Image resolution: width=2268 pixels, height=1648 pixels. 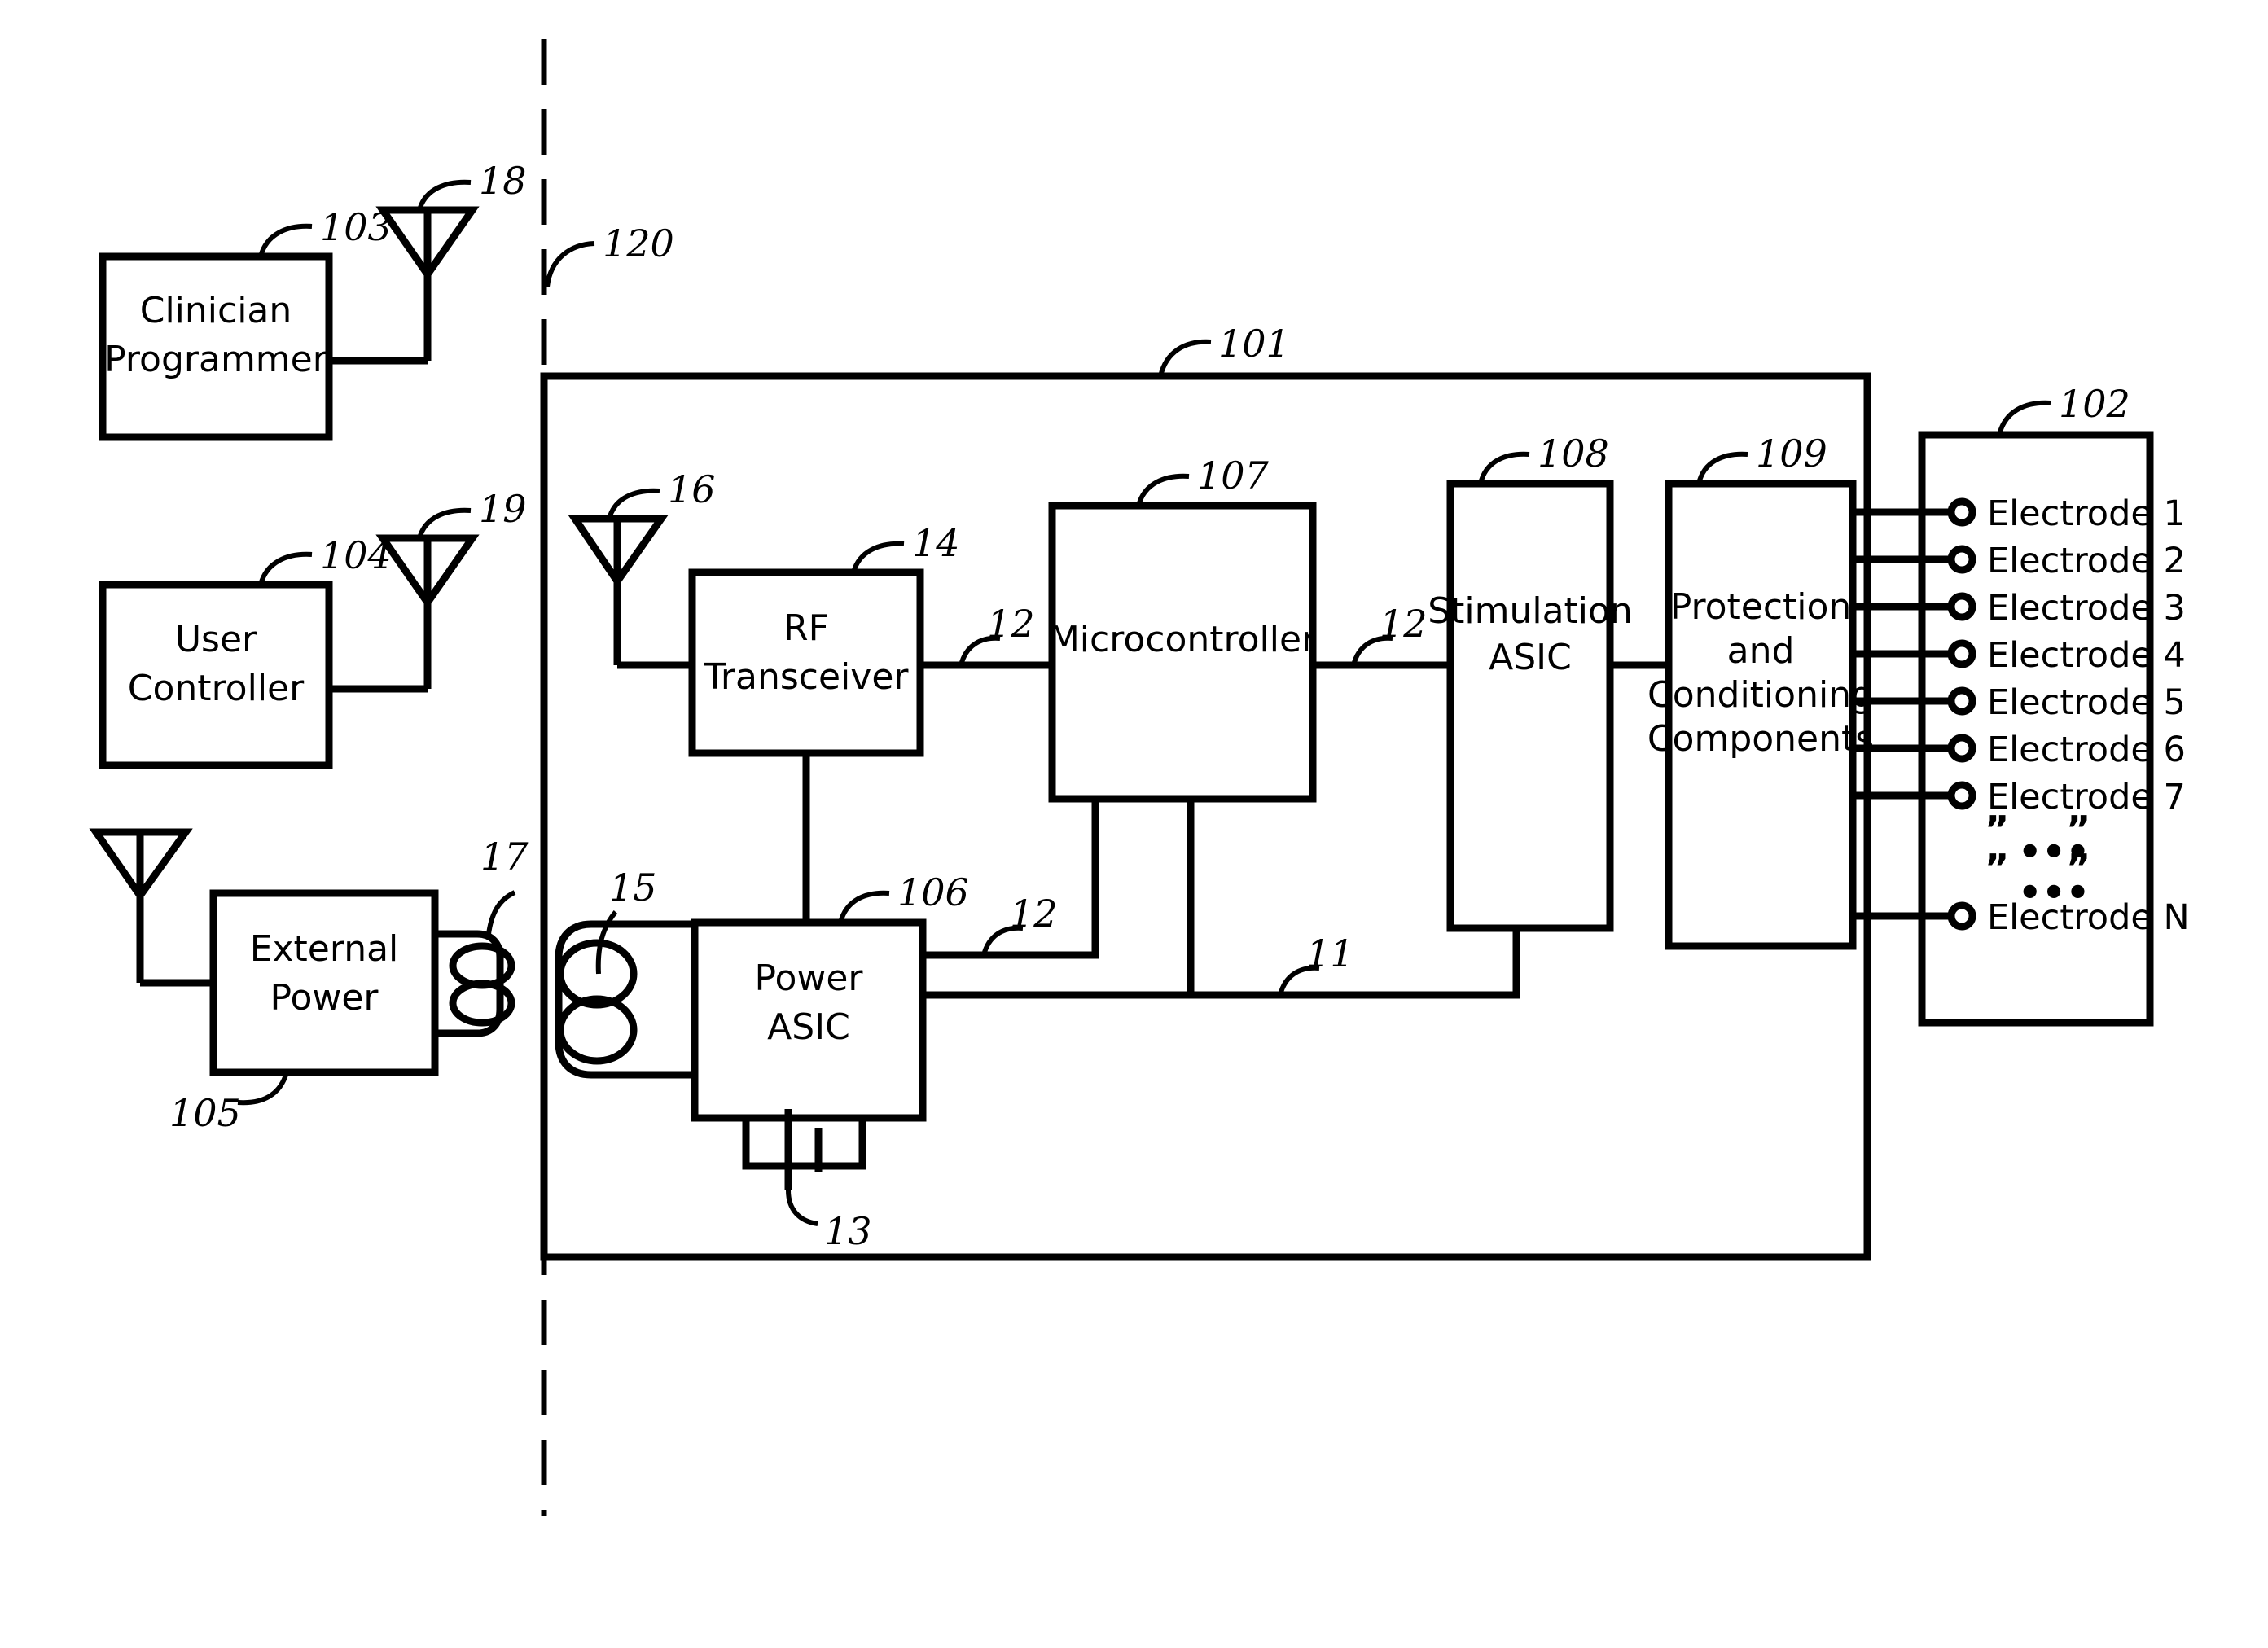 What do you see at coordinates (1233, 475) in the screenshot?
I see `ref-label-107: 107` at bounding box center [1233, 475].